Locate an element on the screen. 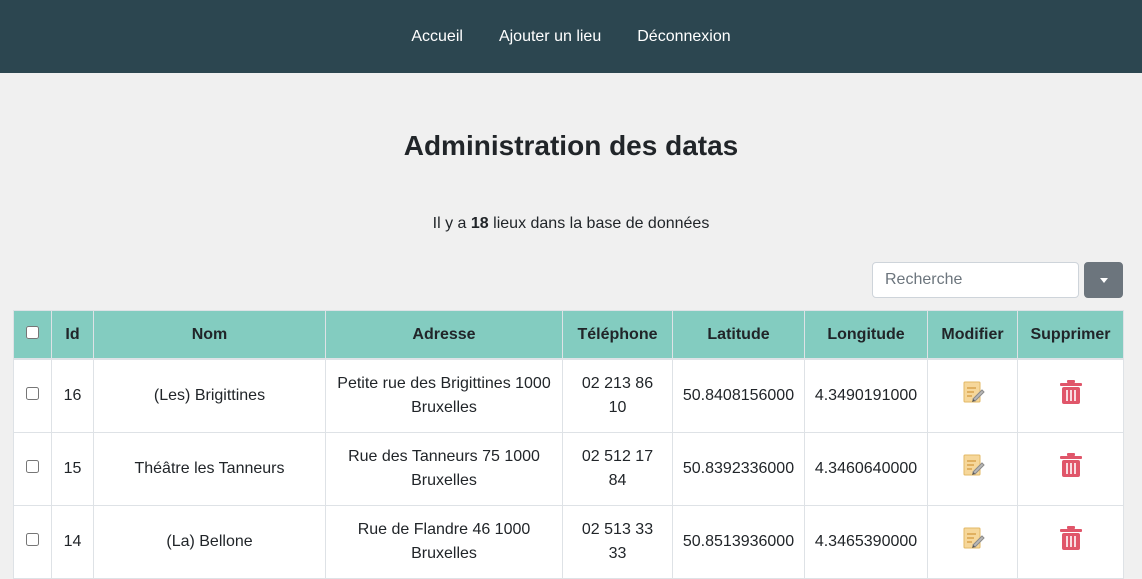  cell-id: 16 is located at coordinates (72, 395).